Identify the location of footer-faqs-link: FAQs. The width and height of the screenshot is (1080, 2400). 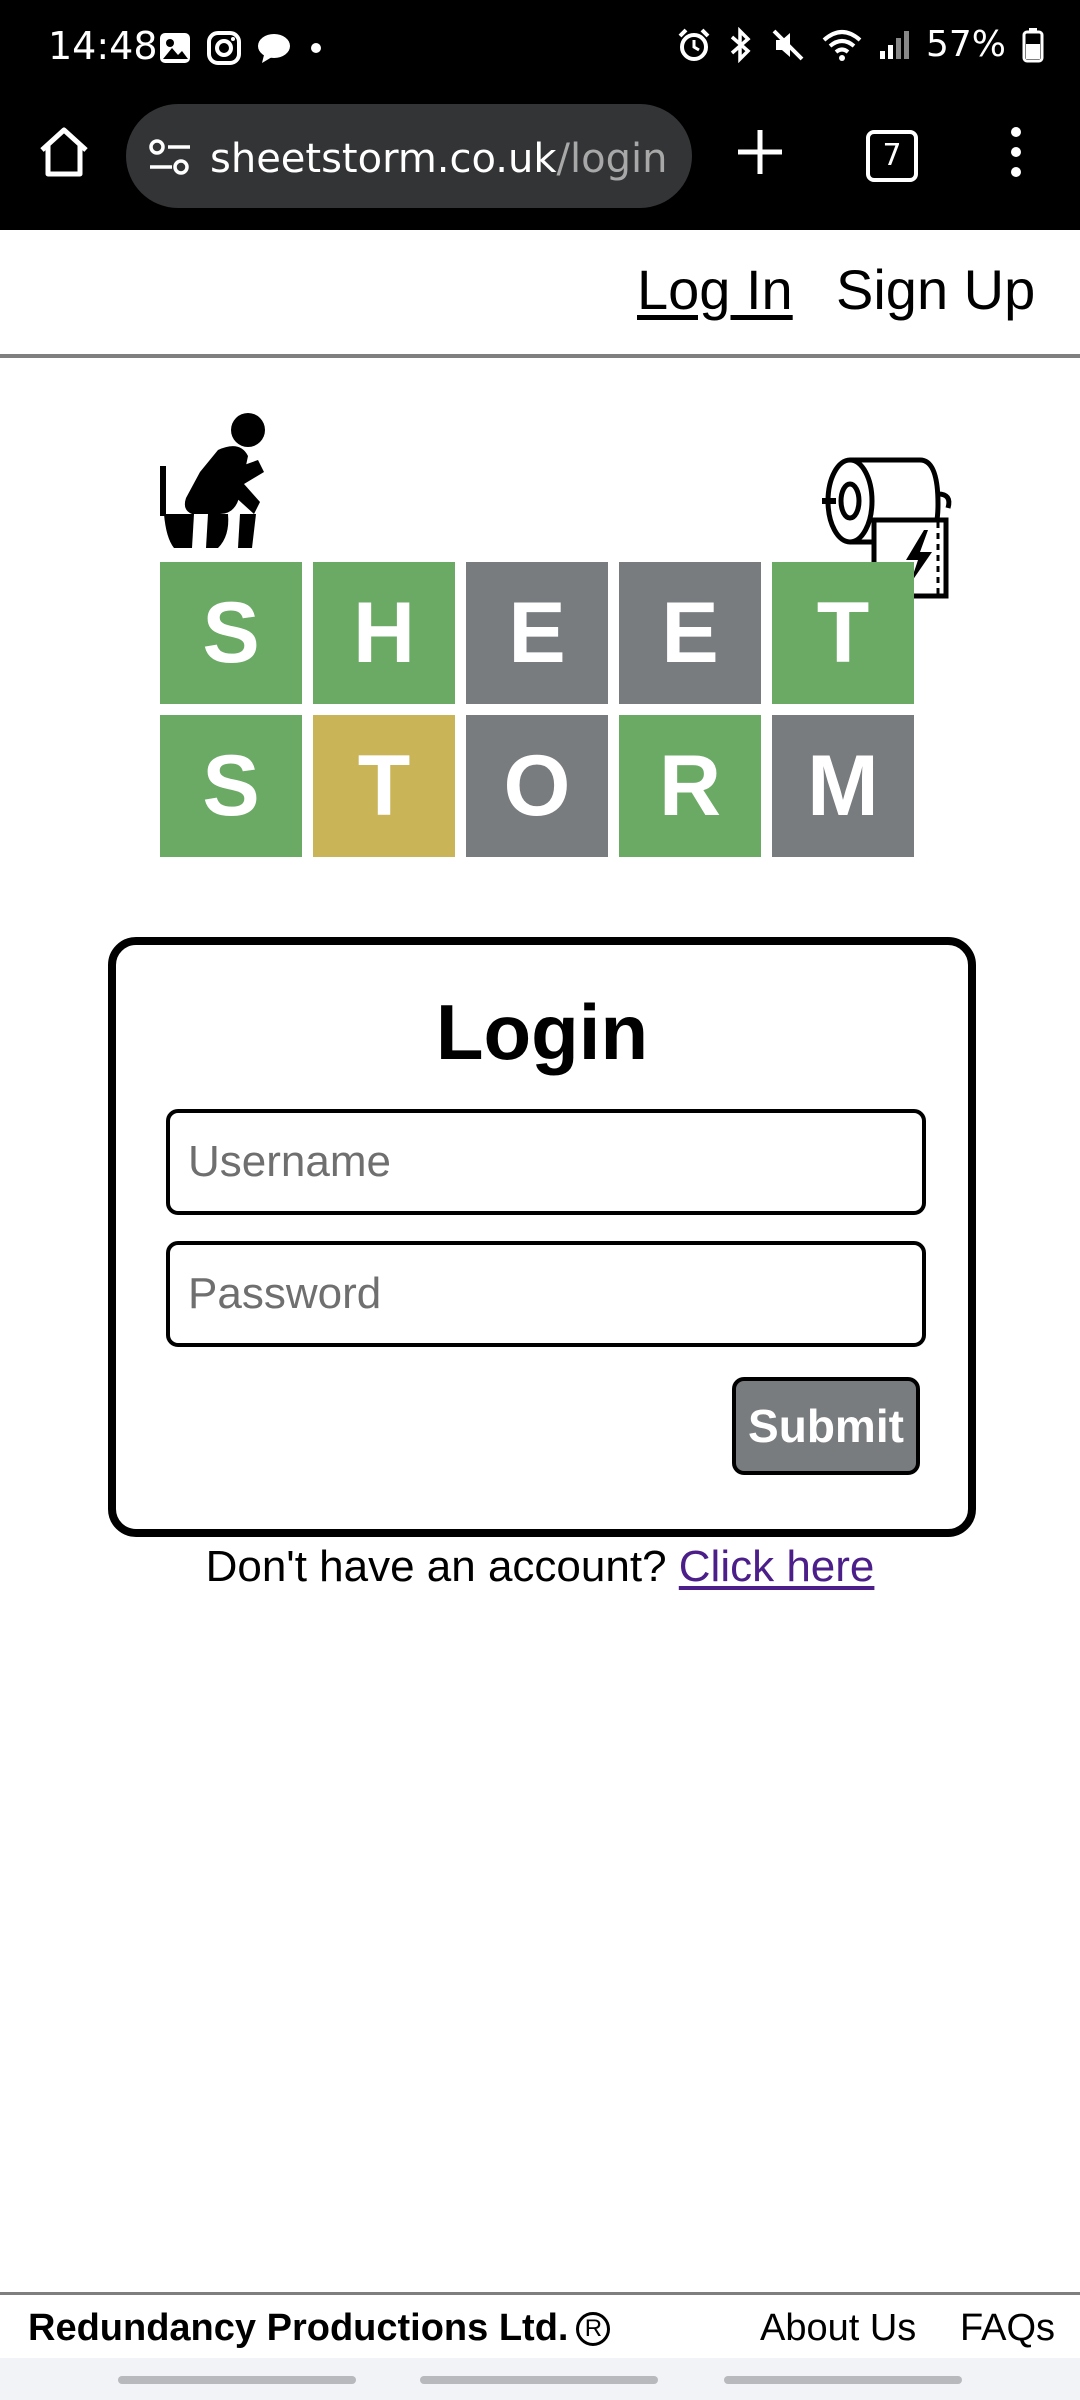
(1007, 2328).